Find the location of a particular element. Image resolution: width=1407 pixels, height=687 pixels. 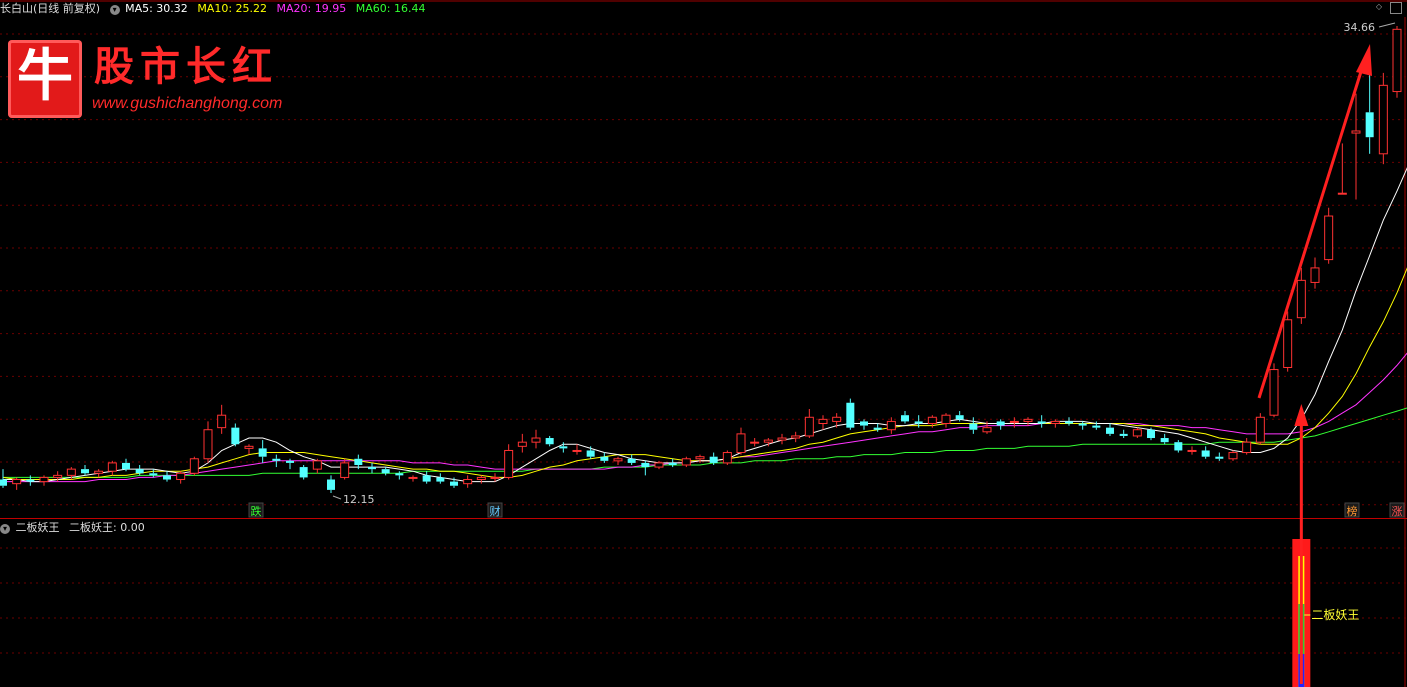

sub-collapse-icon: ▾ is located at coordinates (5, 529).